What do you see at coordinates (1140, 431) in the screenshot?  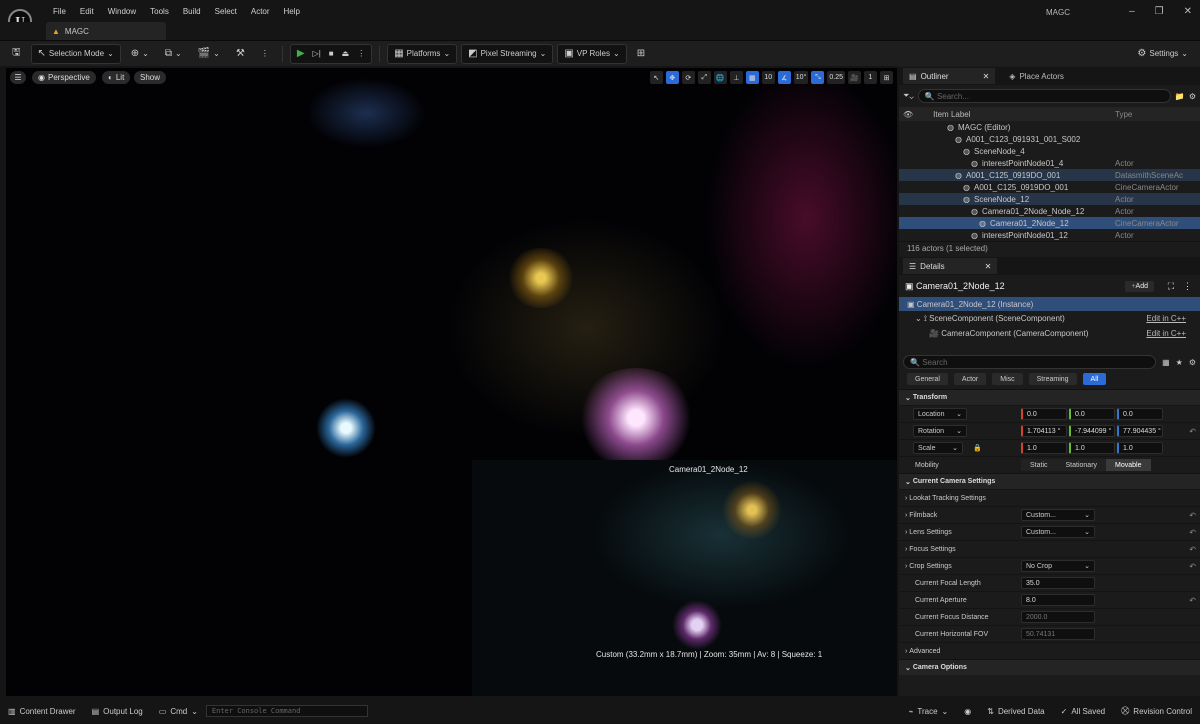 I see `rotation-z-field: 77.904435 °` at bounding box center [1140, 431].